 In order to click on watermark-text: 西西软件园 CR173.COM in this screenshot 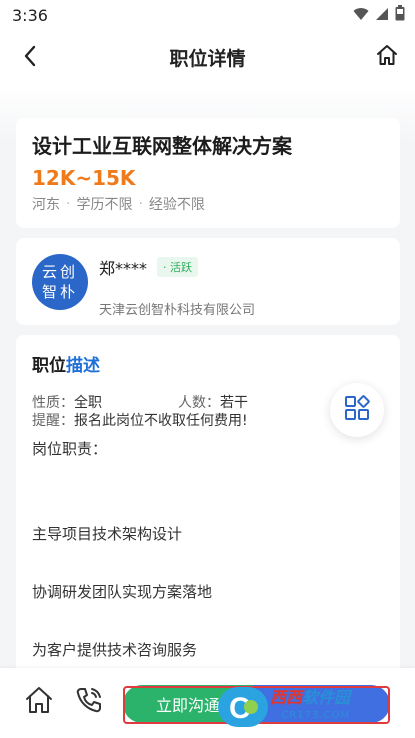, I will do `click(310, 707)`.